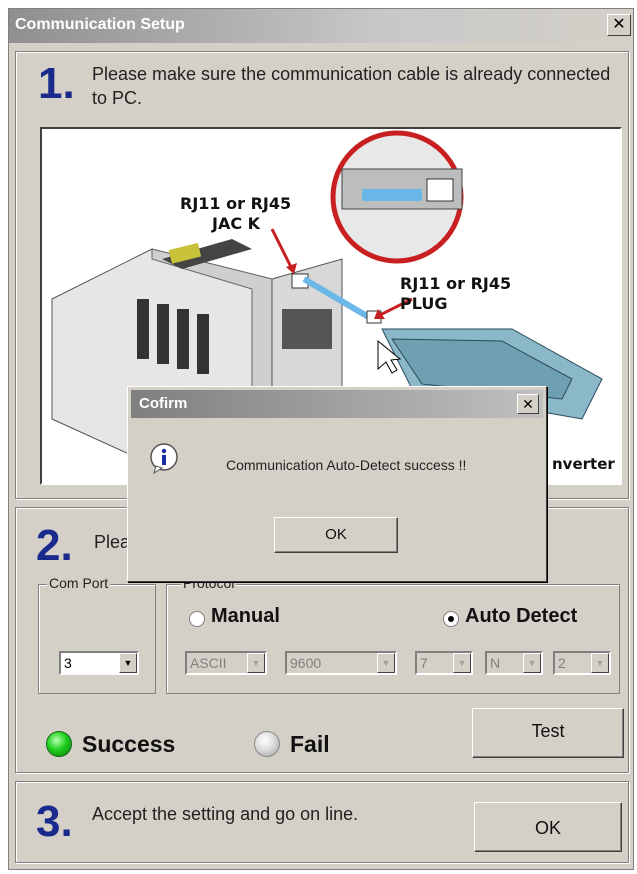 The image size is (637, 874). I want to click on jack-label-line2: JAC K, so click(236, 223).